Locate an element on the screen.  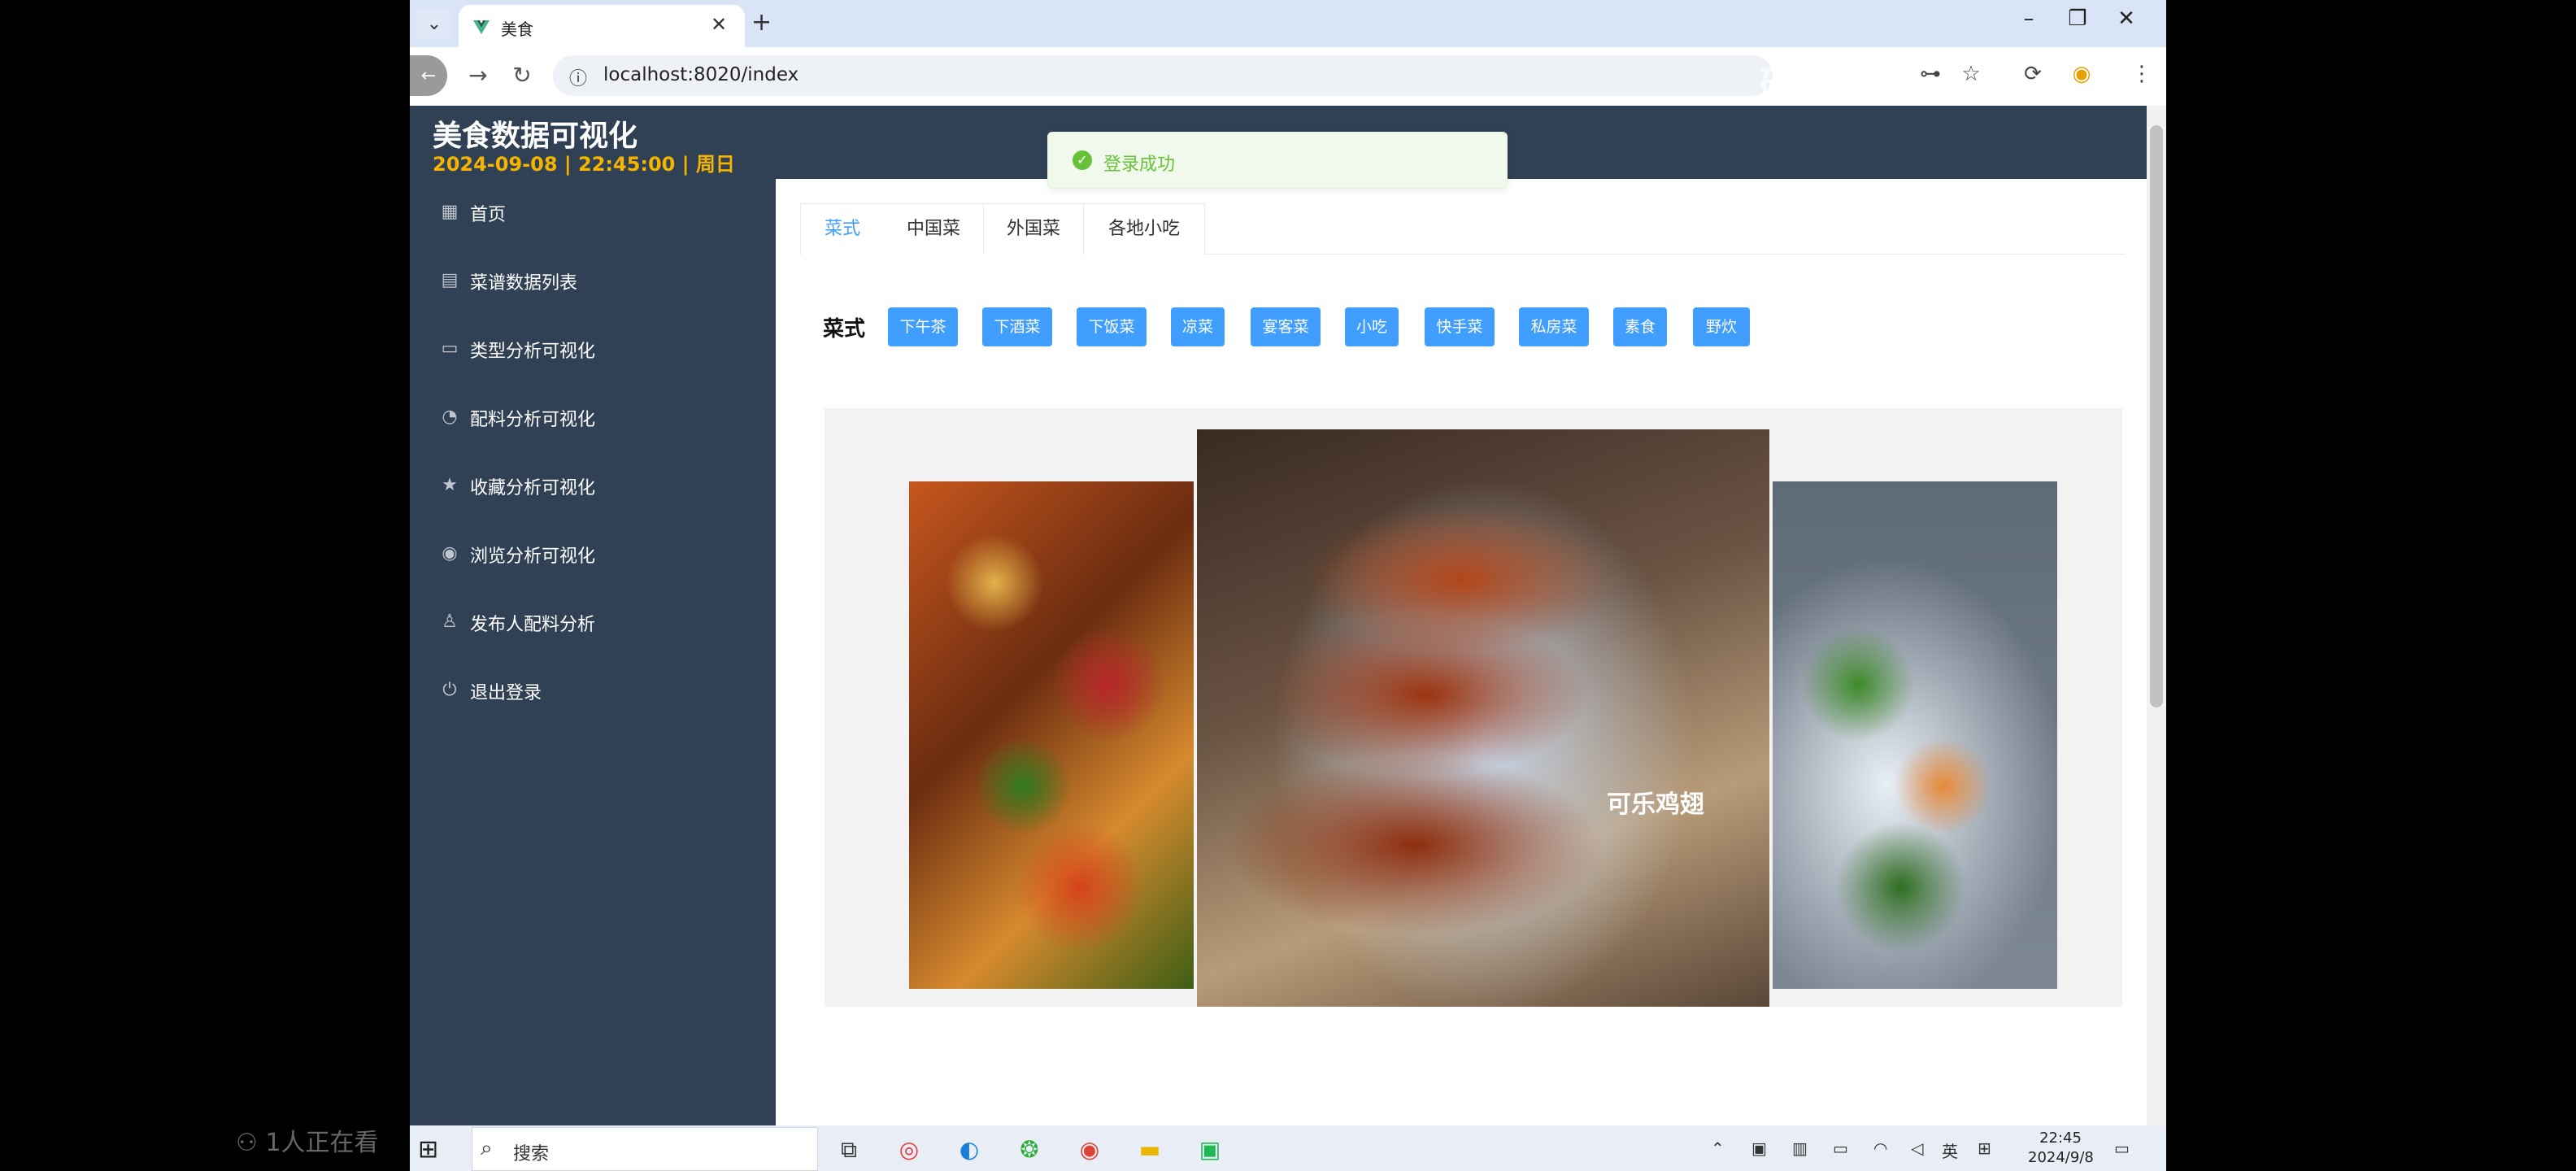
viewer-count: ⚇ 1人正在看 is located at coordinates (308, 1143).